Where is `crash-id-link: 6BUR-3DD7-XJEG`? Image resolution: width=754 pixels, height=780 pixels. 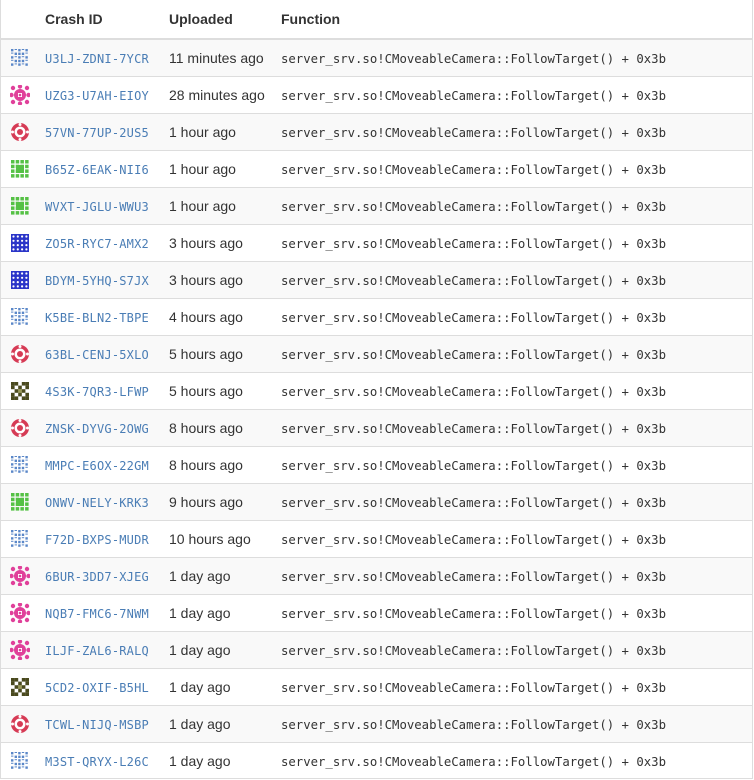
crash-id-link: 6BUR-3DD7-XJEG is located at coordinates (97, 577).